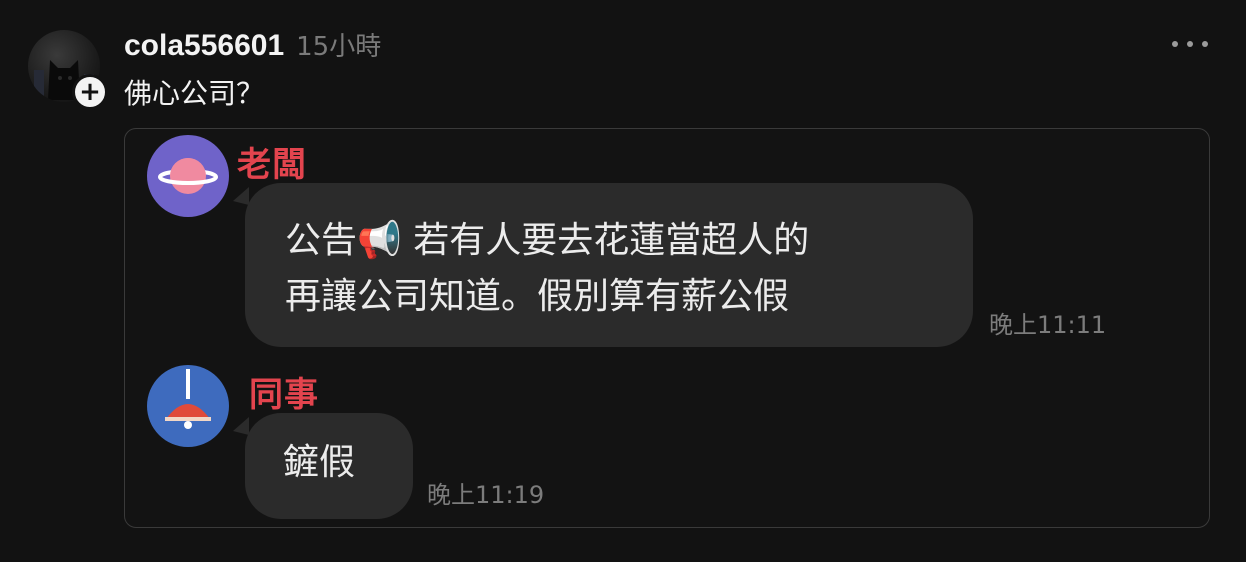  I want to click on message-line: 再讓公司知道。假別算有薪公假, so click(537, 296).